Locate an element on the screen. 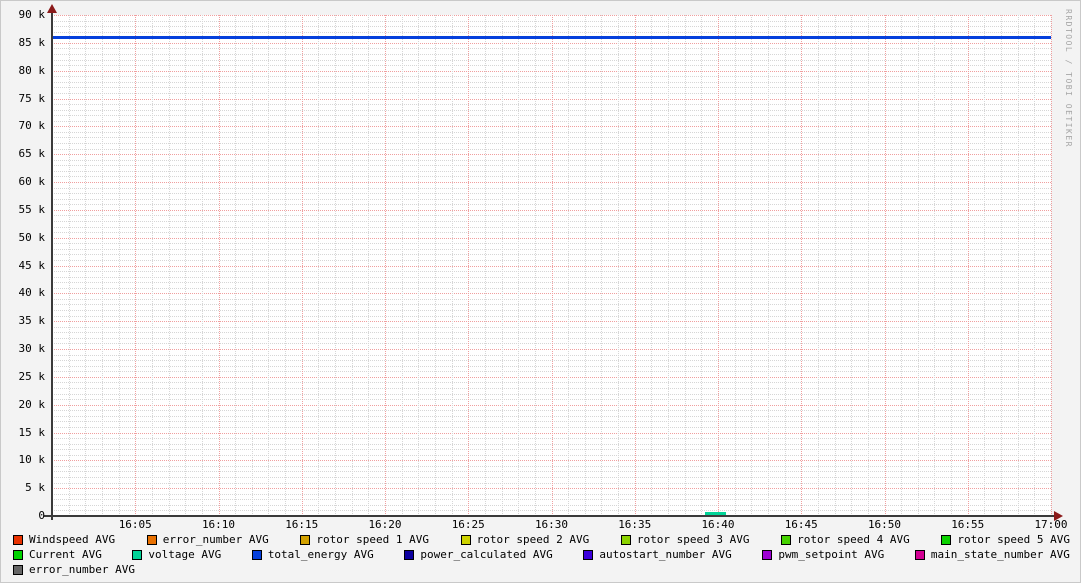  x-tick-label: 16:40 is located at coordinates (718, 524).